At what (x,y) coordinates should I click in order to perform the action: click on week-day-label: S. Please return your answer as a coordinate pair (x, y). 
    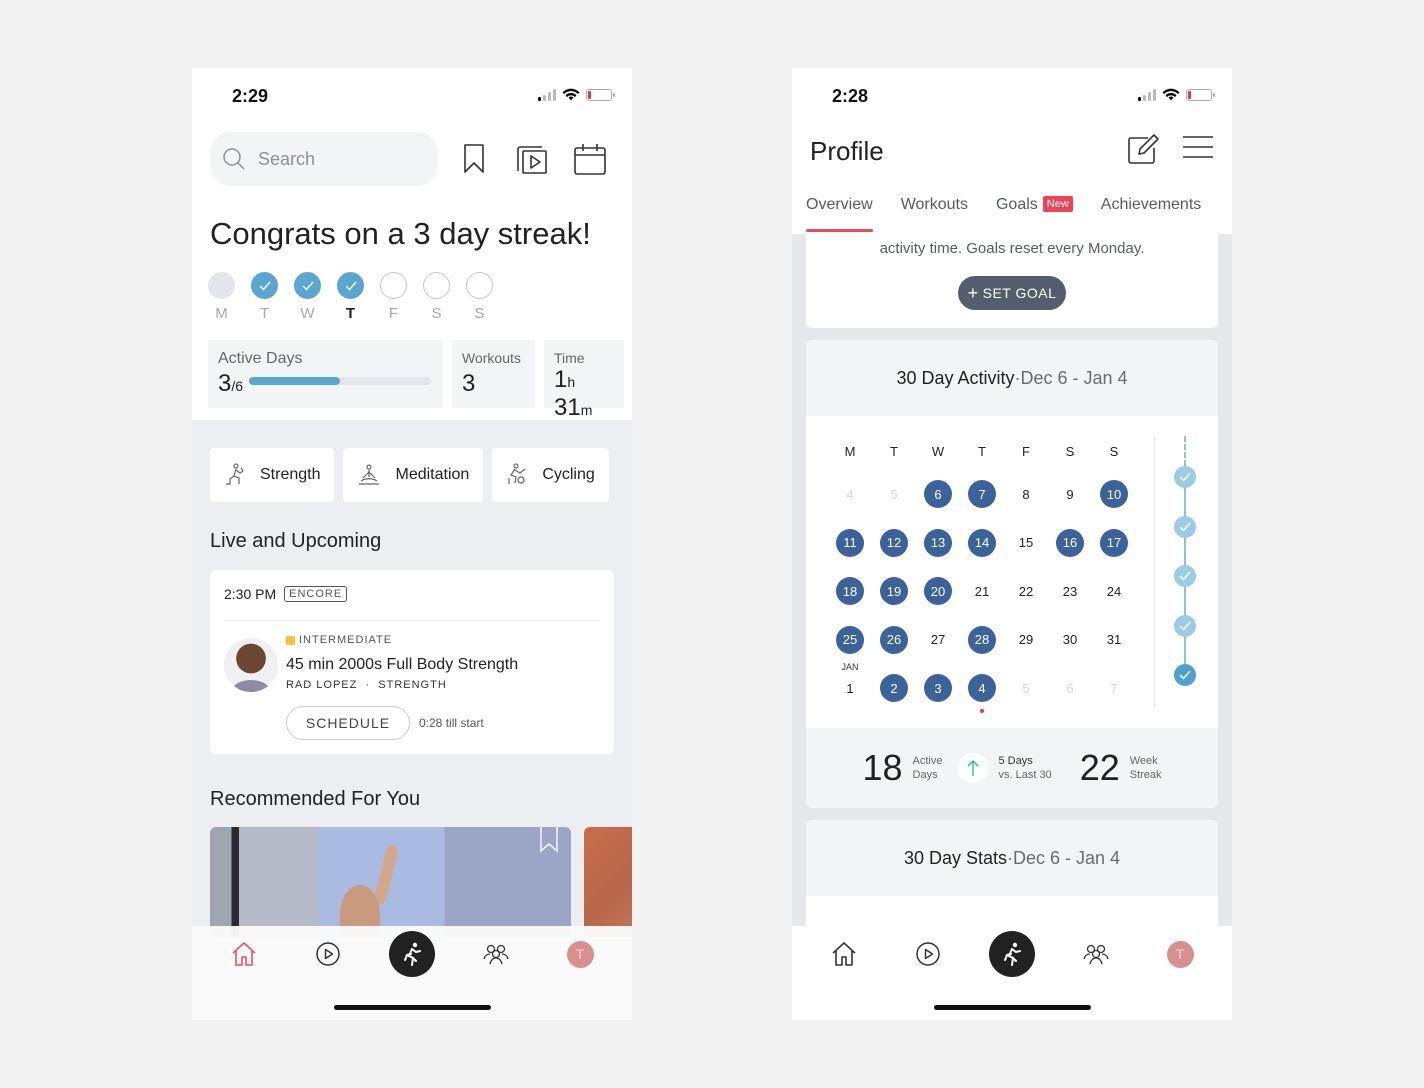
    Looking at the image, I should click on (436, 313).